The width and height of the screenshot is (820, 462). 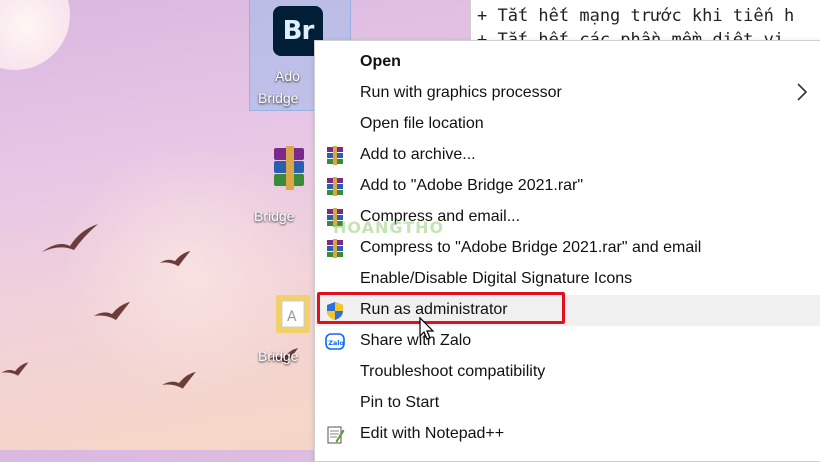 What do you see at coordinates (380, 61) in the screenshot?
I see `menu-item-label: Open` at bounding box center [380, 61].